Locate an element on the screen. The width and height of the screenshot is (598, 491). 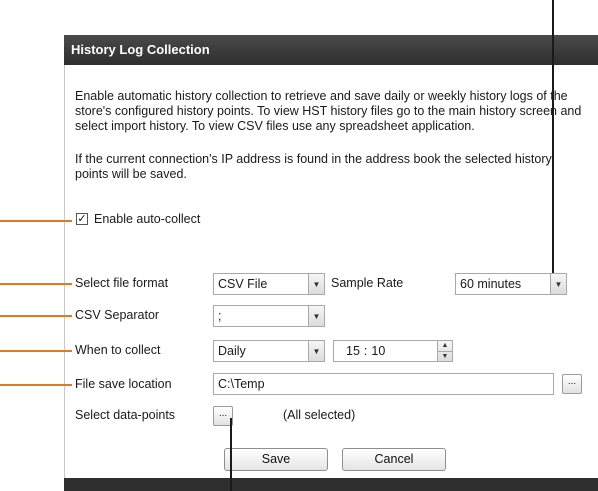
dialog-title: History Log Collection is located at coordinates (331, 50).